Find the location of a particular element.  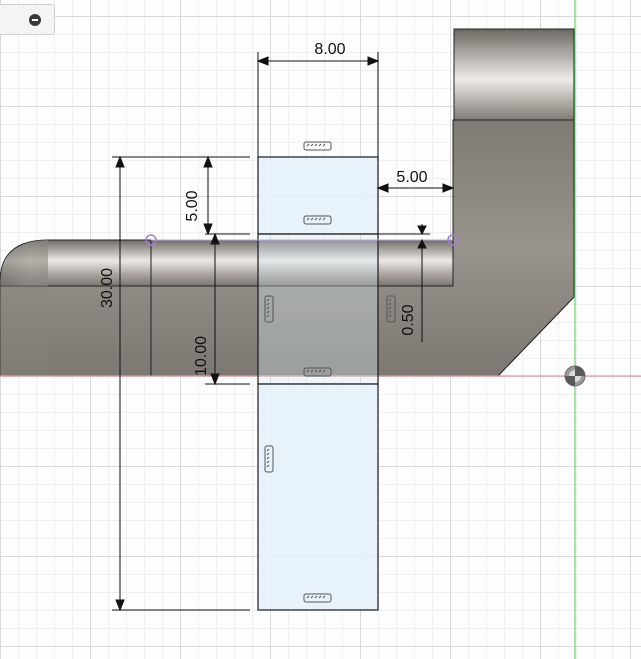

dimension-middle-height: 10.00 is located at coordinates (201, 356).